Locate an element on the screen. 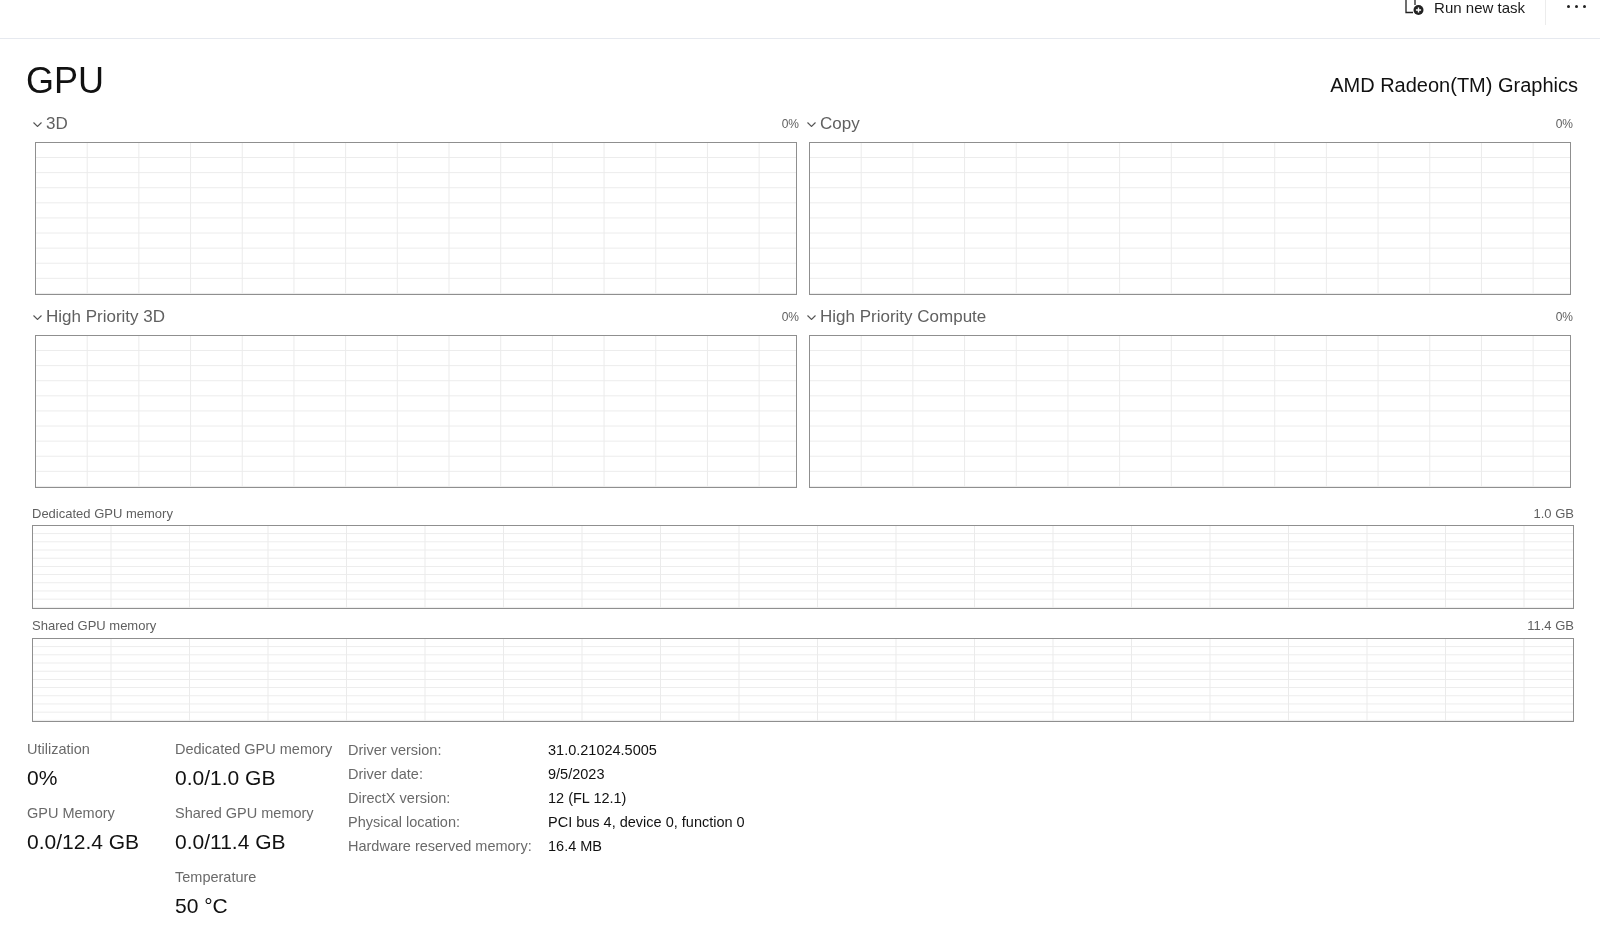 The width and height of the screenshot is (1600, 943). graph-maximum: 1.0 GB is located at coordinates (1553, 514).